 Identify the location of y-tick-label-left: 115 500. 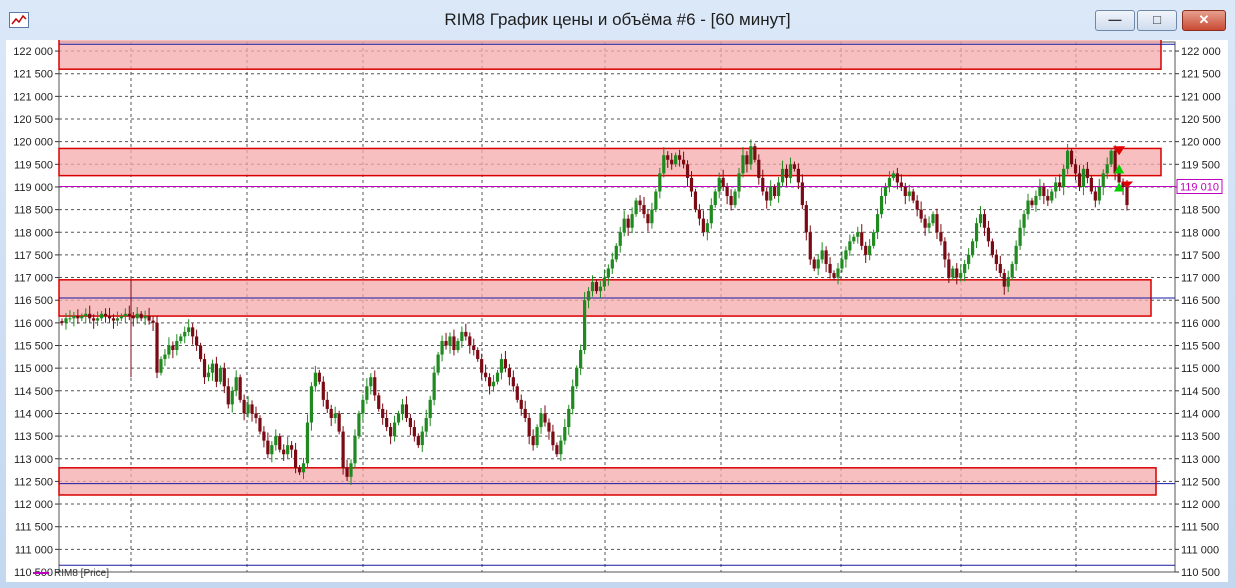
(33, 347).